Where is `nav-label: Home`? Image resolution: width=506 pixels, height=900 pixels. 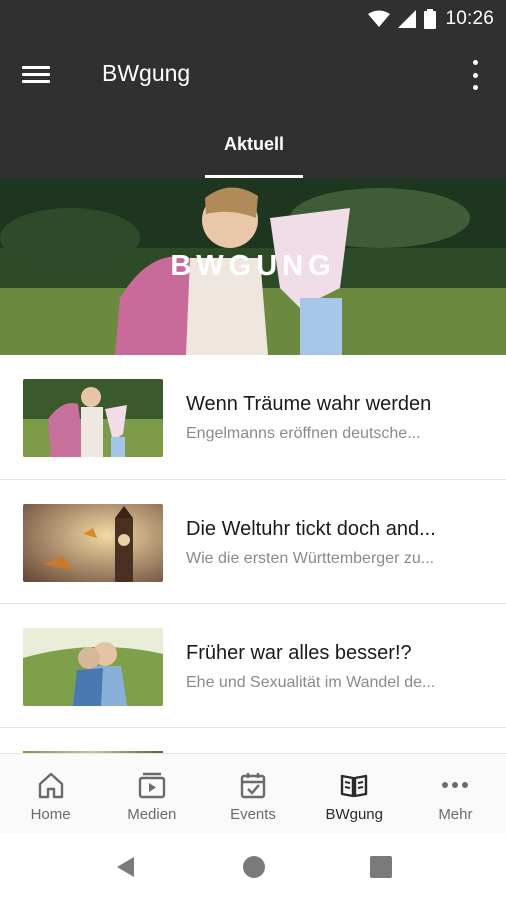 nav-label: Home is located at coordinates (50, 814).